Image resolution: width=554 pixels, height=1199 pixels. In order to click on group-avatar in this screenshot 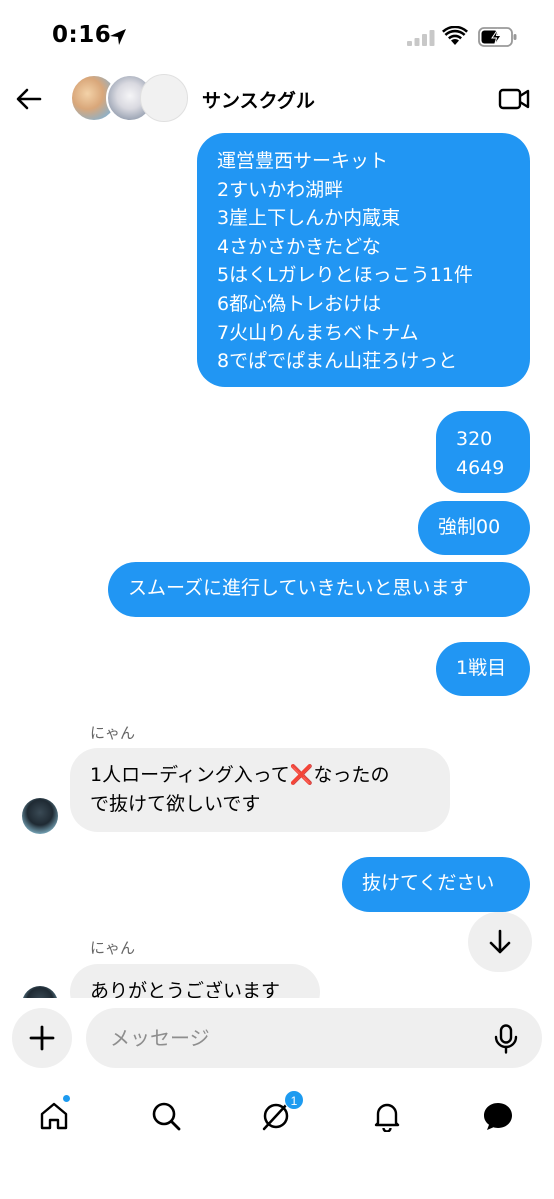, I will do `click(130, 100)`.